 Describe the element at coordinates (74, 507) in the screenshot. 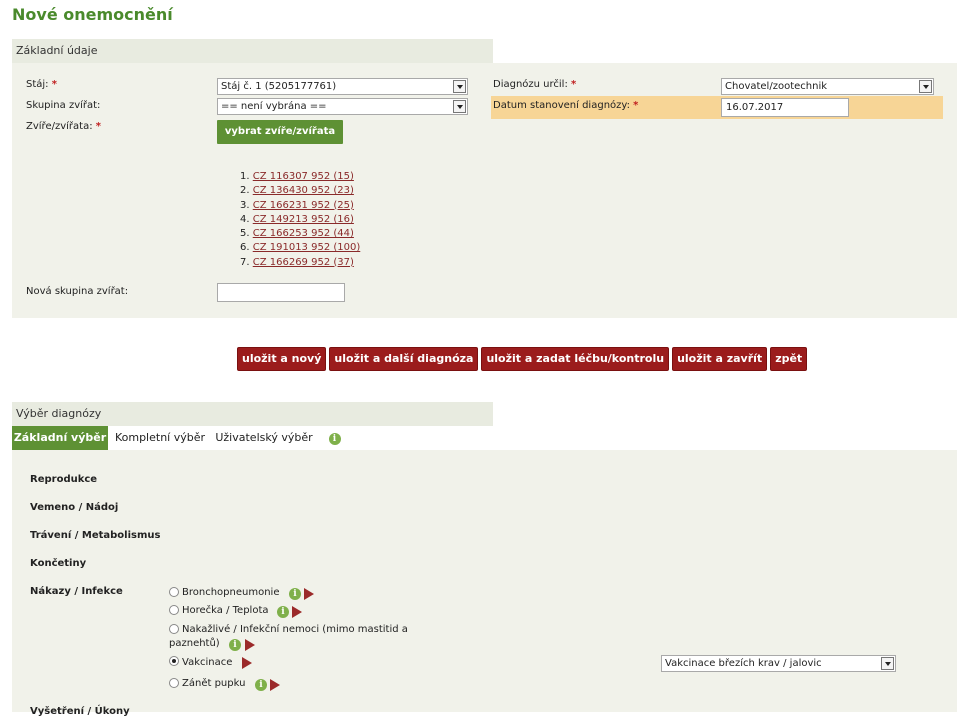

I see `category-udder: Vemeno / Nádoj` at that location.